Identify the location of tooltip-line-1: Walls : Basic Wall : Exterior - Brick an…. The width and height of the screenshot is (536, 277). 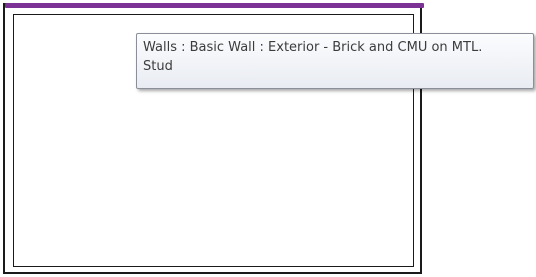
(313, 47).